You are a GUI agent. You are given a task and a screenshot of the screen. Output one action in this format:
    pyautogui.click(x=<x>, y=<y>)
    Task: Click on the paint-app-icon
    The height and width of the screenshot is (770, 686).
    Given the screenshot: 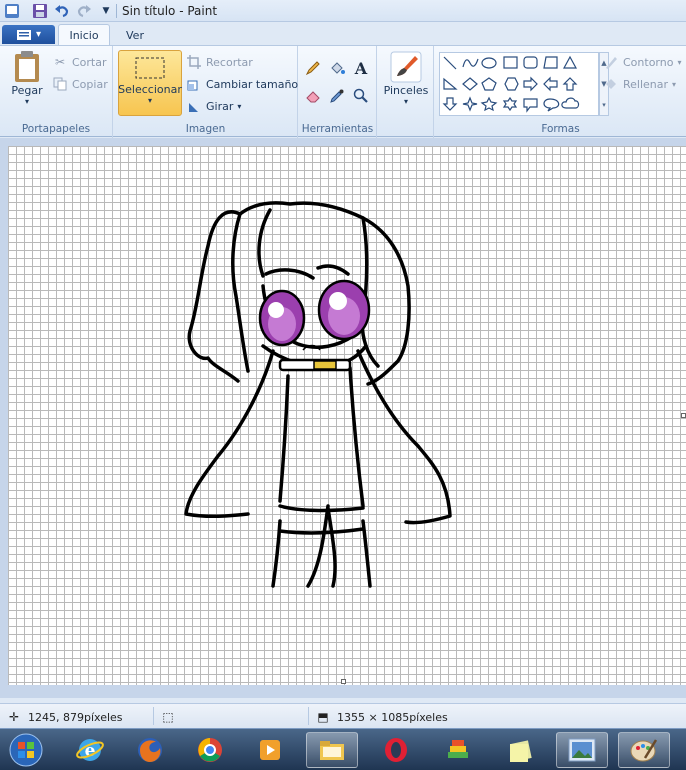 What is the action you would take?
    pyautogui.click(x=12, y=11)
    